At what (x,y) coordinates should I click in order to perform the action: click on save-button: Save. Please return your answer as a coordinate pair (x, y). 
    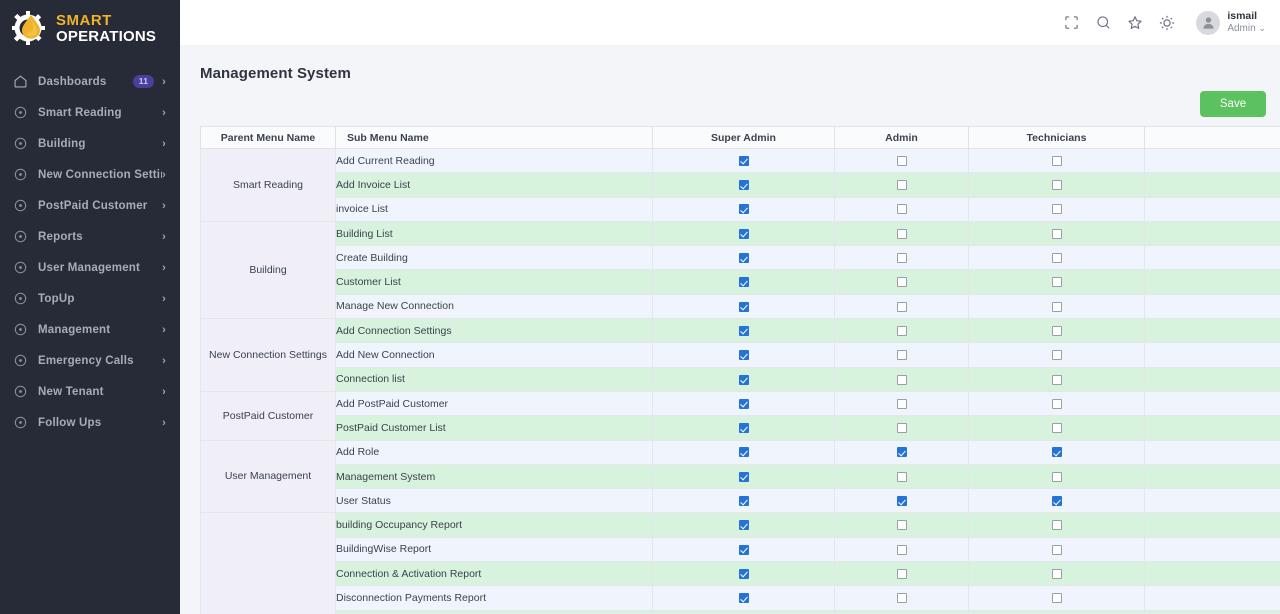
    Looking at the image, I should click on (1233, 104).